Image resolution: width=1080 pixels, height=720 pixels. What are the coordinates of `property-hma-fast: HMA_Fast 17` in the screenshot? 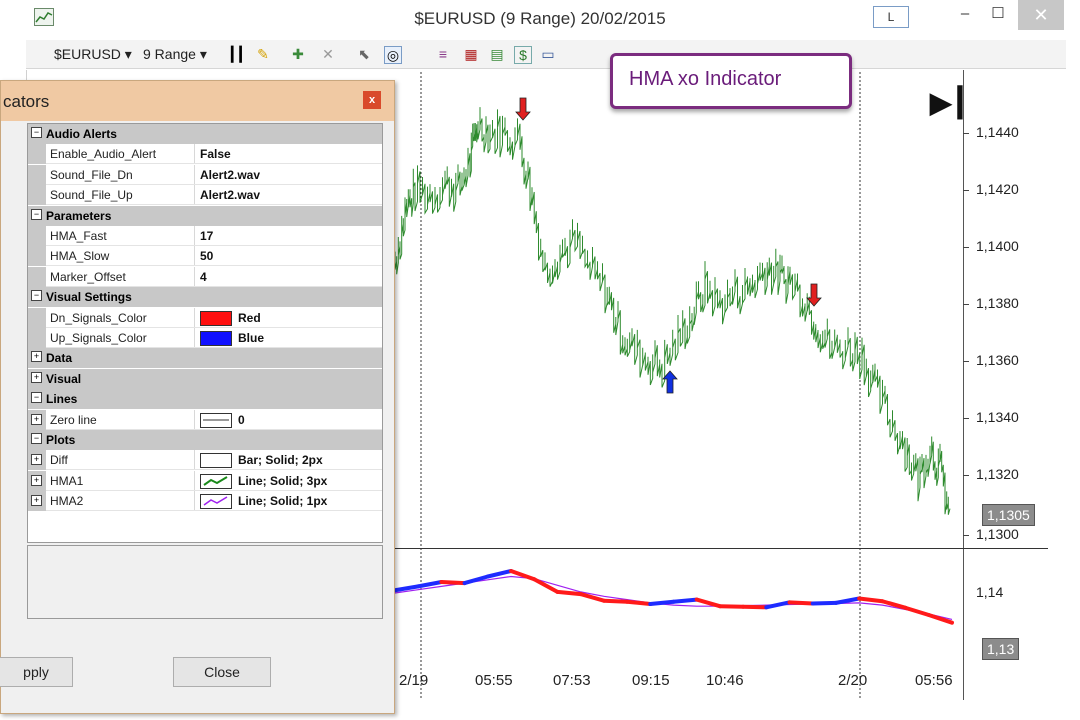 It's located at (205, 236).